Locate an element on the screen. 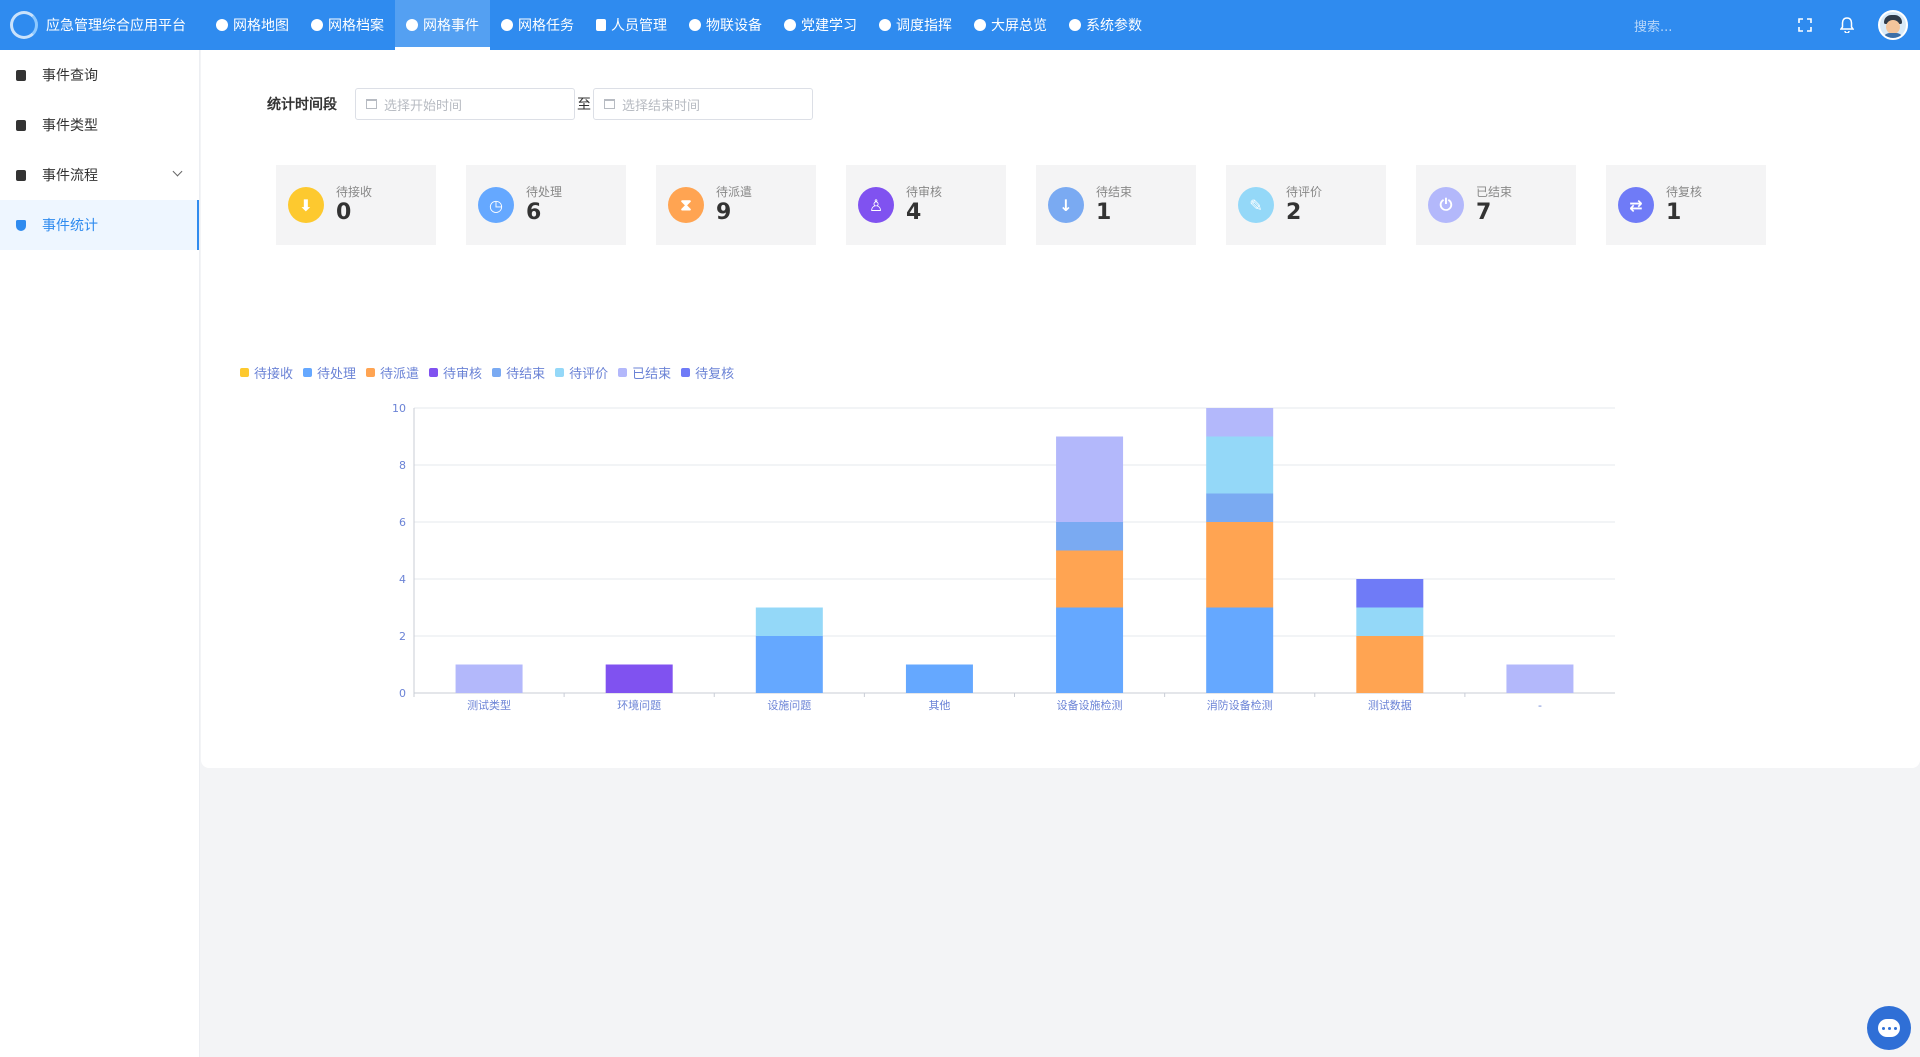 This screenshot has width=1920, height=1057. pencil-icon: ✎ is located at coordinates (1256, 205).